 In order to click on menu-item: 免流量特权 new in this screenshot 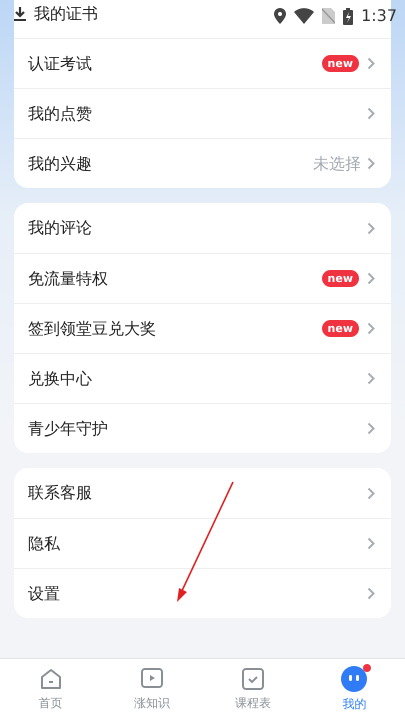, I will do `click(202, 278)`.